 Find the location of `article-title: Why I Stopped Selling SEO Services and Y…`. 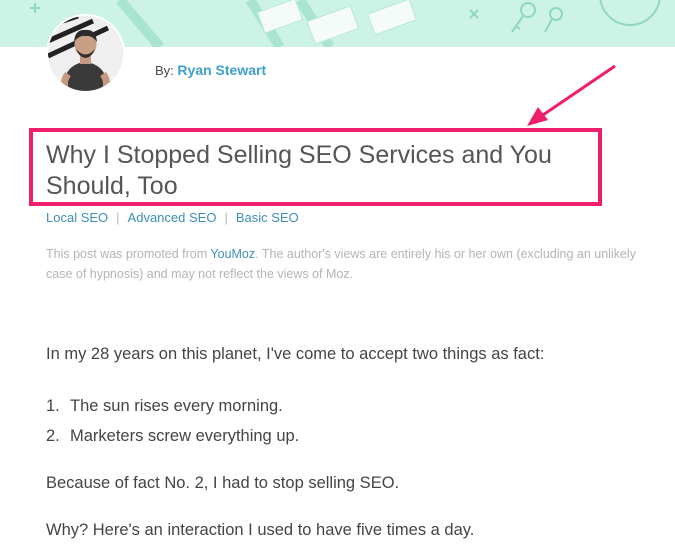

article-title: Why I Stopped Selling SEO Services and Y… is located at coordinates (299, 170).